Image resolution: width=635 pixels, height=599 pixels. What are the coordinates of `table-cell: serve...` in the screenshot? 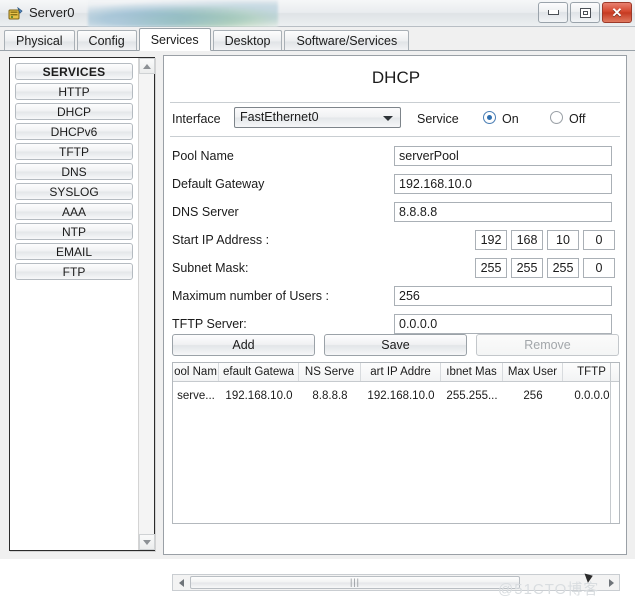 It's located at (196, 396).